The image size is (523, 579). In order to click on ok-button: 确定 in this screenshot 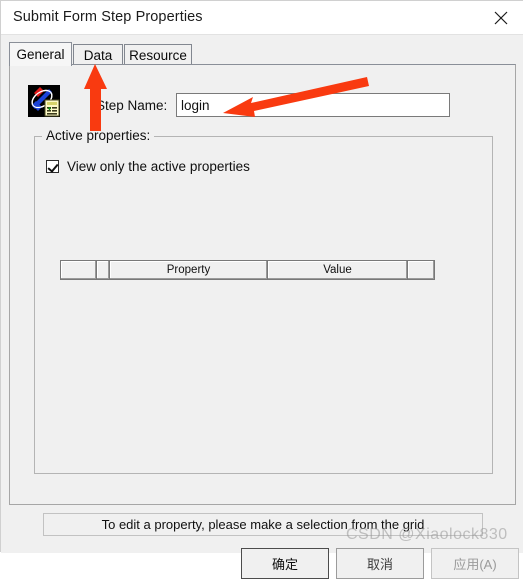, I will do `click(285, 563)`.